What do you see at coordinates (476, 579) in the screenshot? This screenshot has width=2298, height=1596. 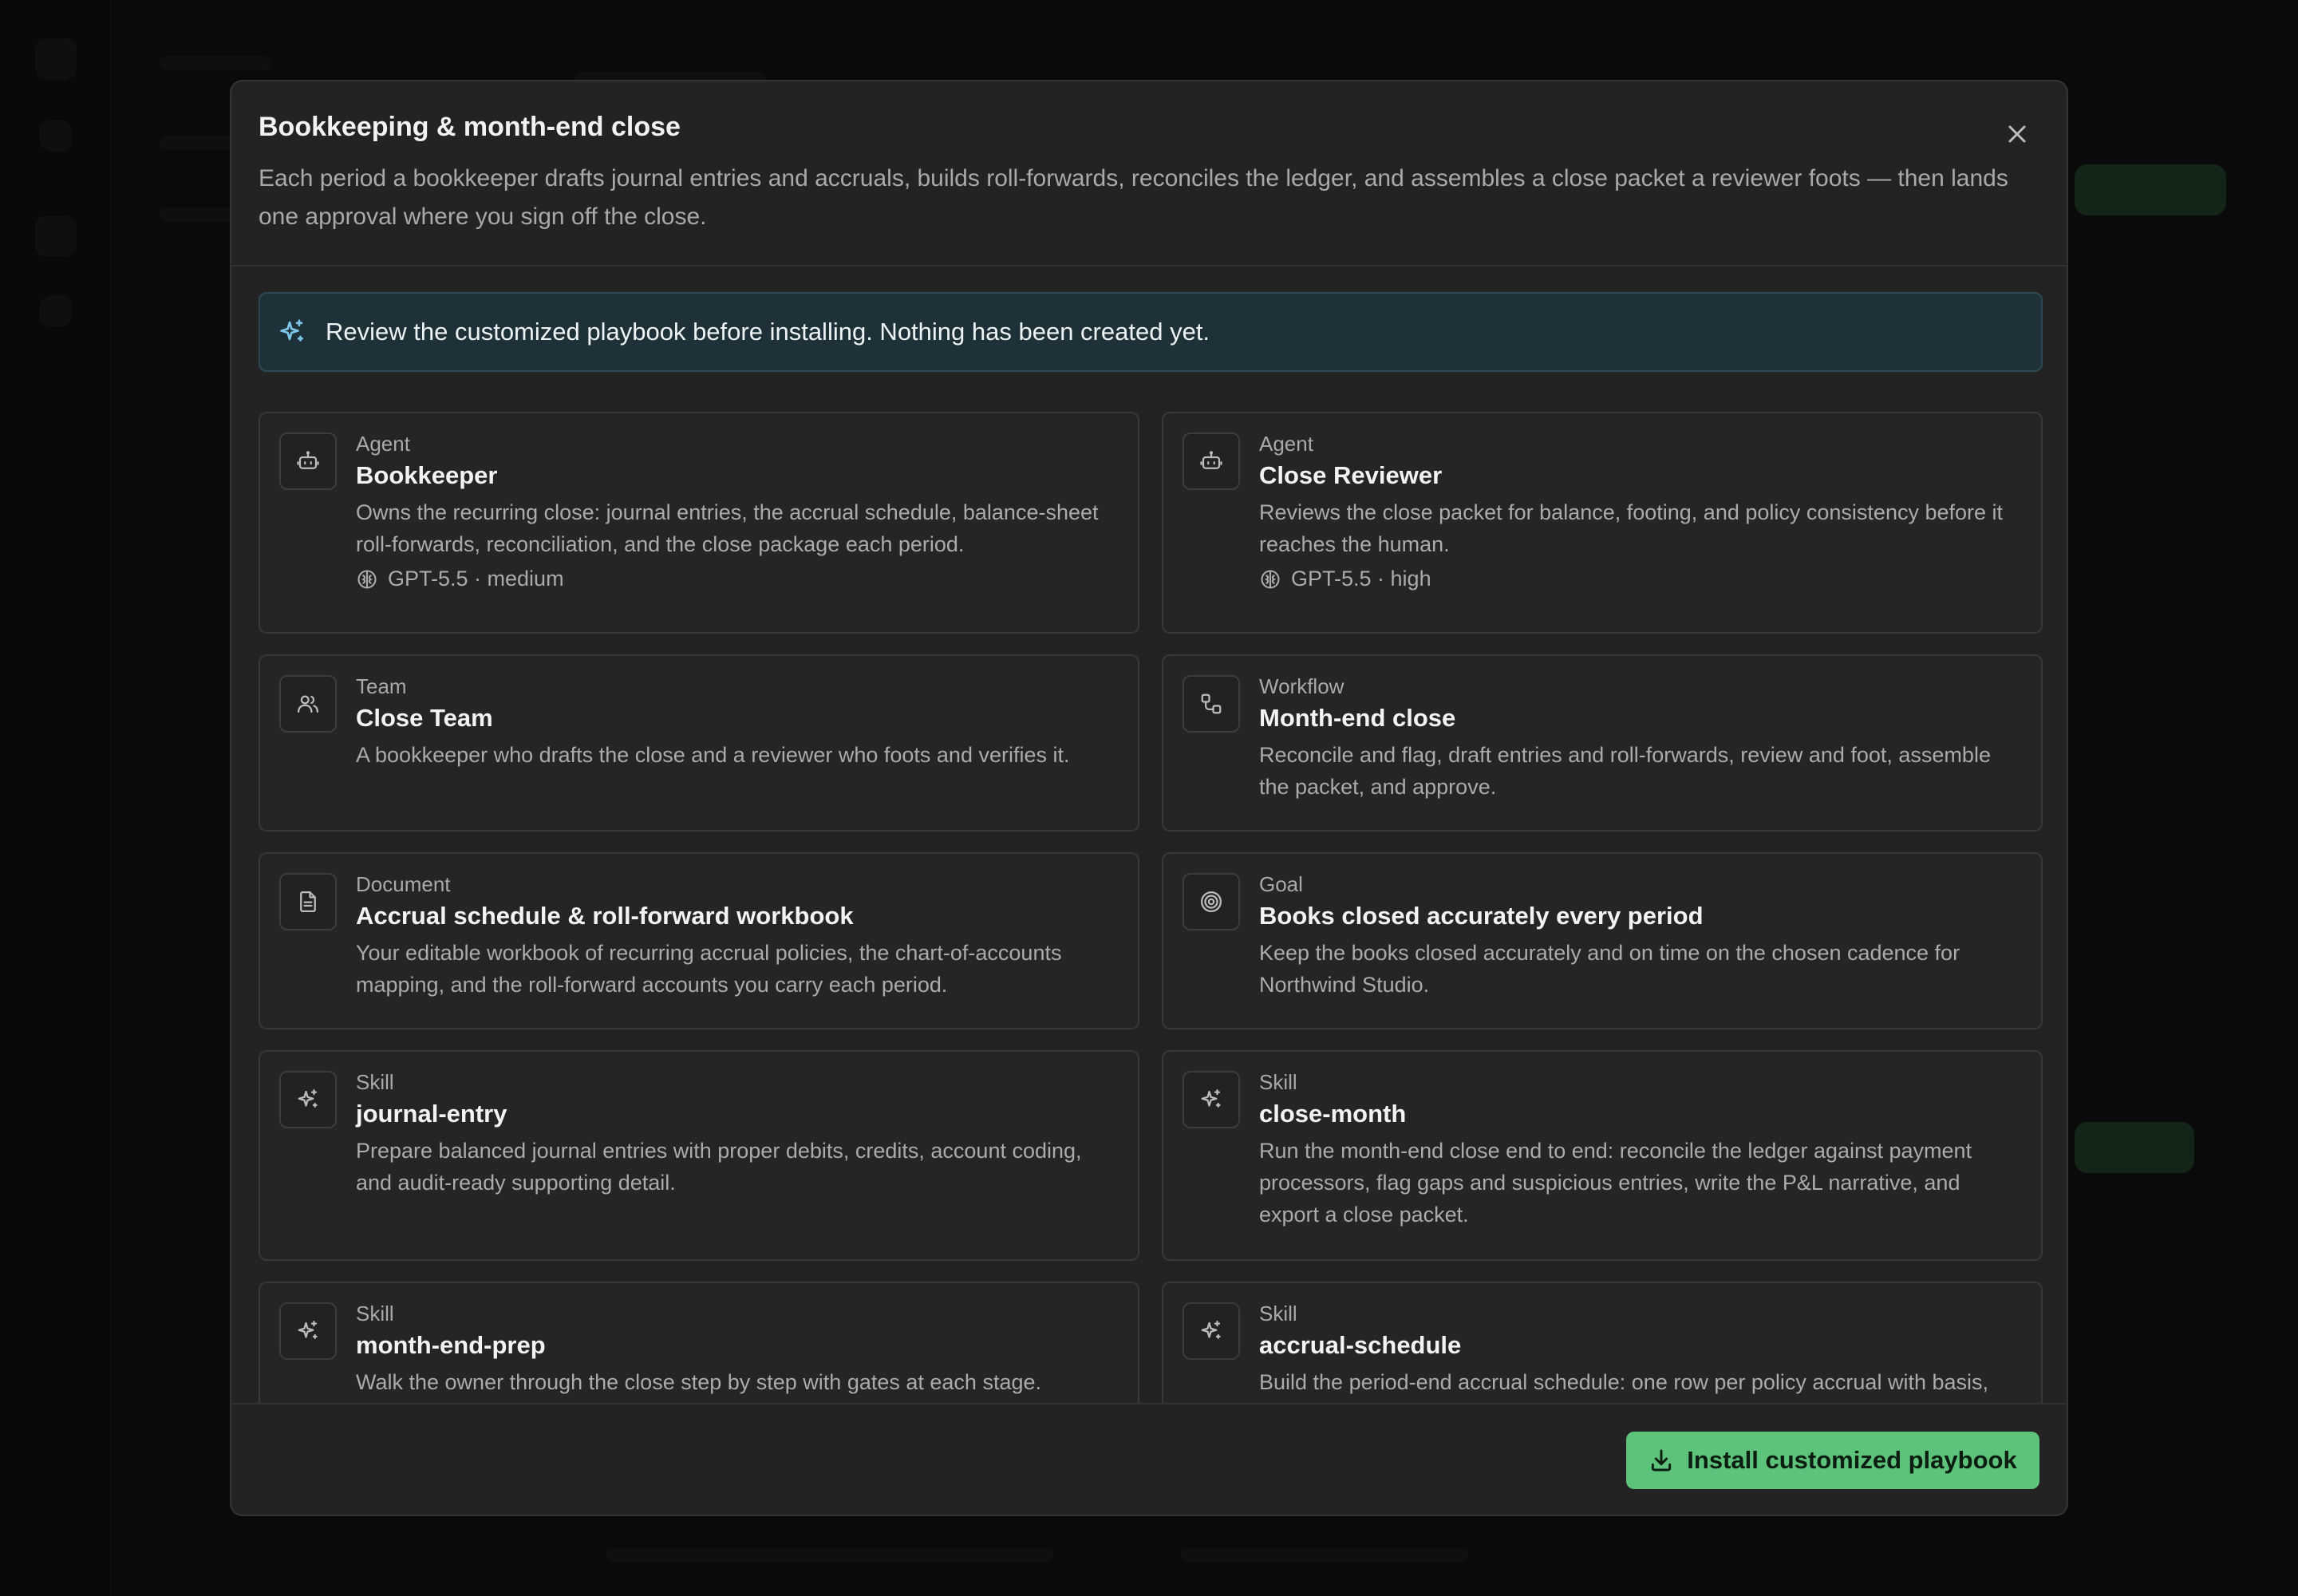 I see `item-model-label: GPT-5.5 · medium` at bounding box center [476, 579].